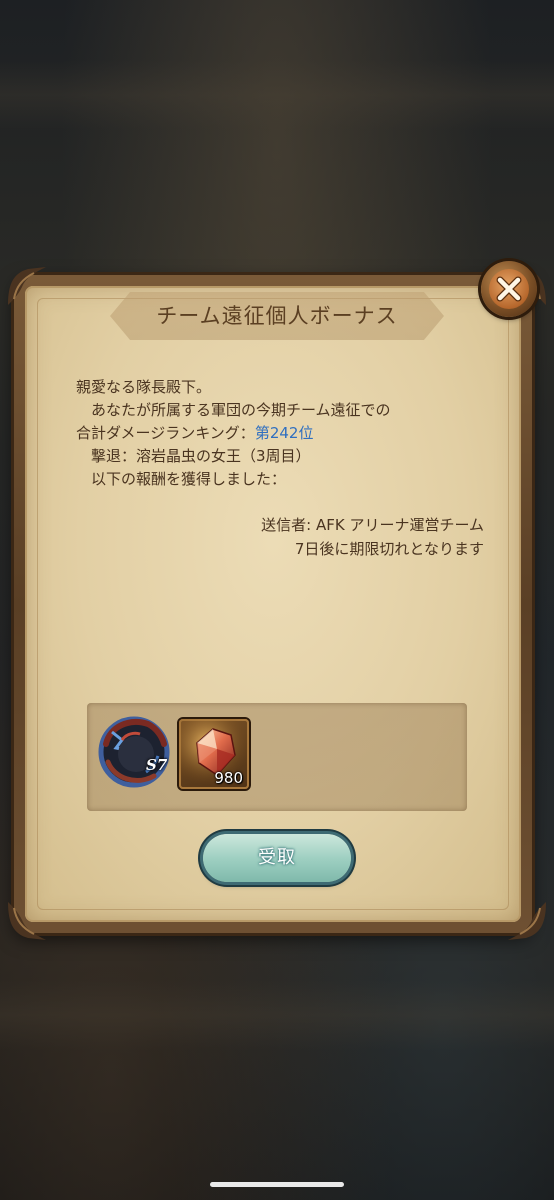 The height and width of the screenshot is (1200, 554). I want to click on sender-block: 送信者: AFK アリーナ運営チーム 7日後に期限切れとなります, so click(280, 537).